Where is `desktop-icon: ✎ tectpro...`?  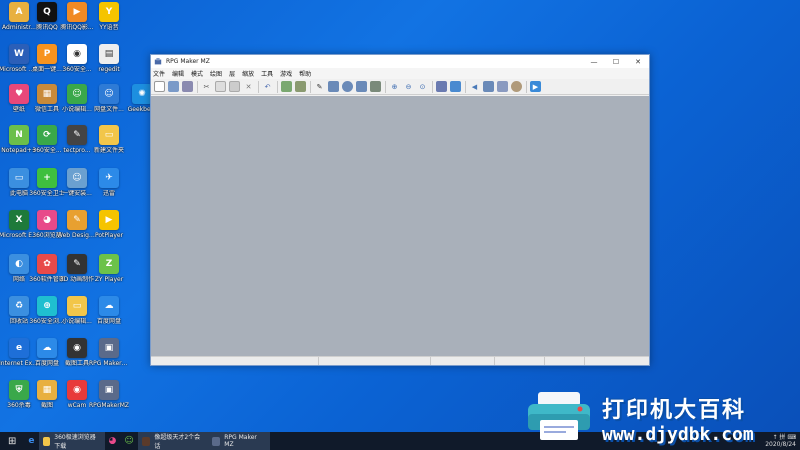 desktop-icon: ✎ tectpro... is located at coordinates (77, 143).